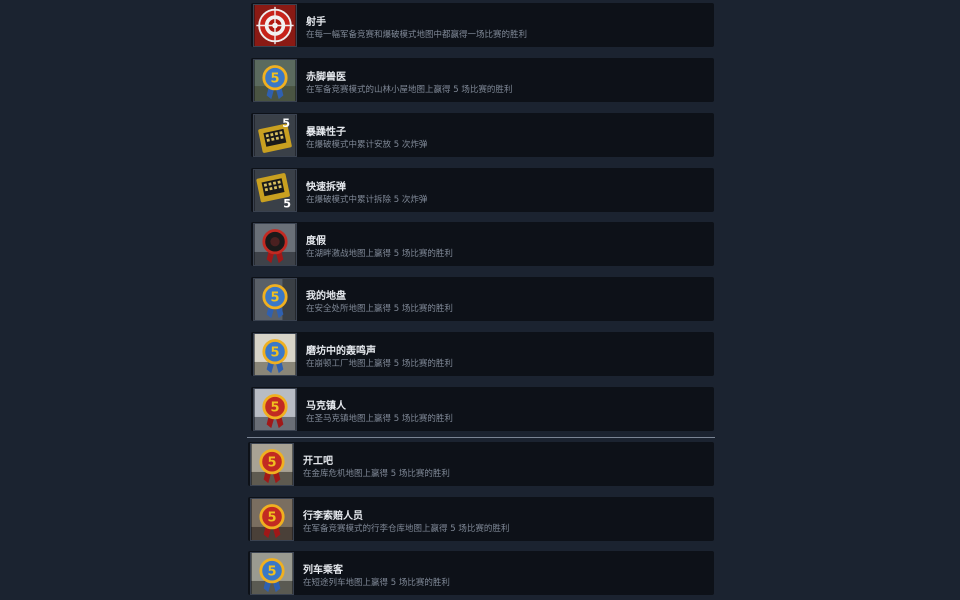 The height and width of the screenshot is (600, 960). Describe the element at coordinates (333, 516) in the screenshot. I see `achievement-title: 行李索赔人员` at that location.